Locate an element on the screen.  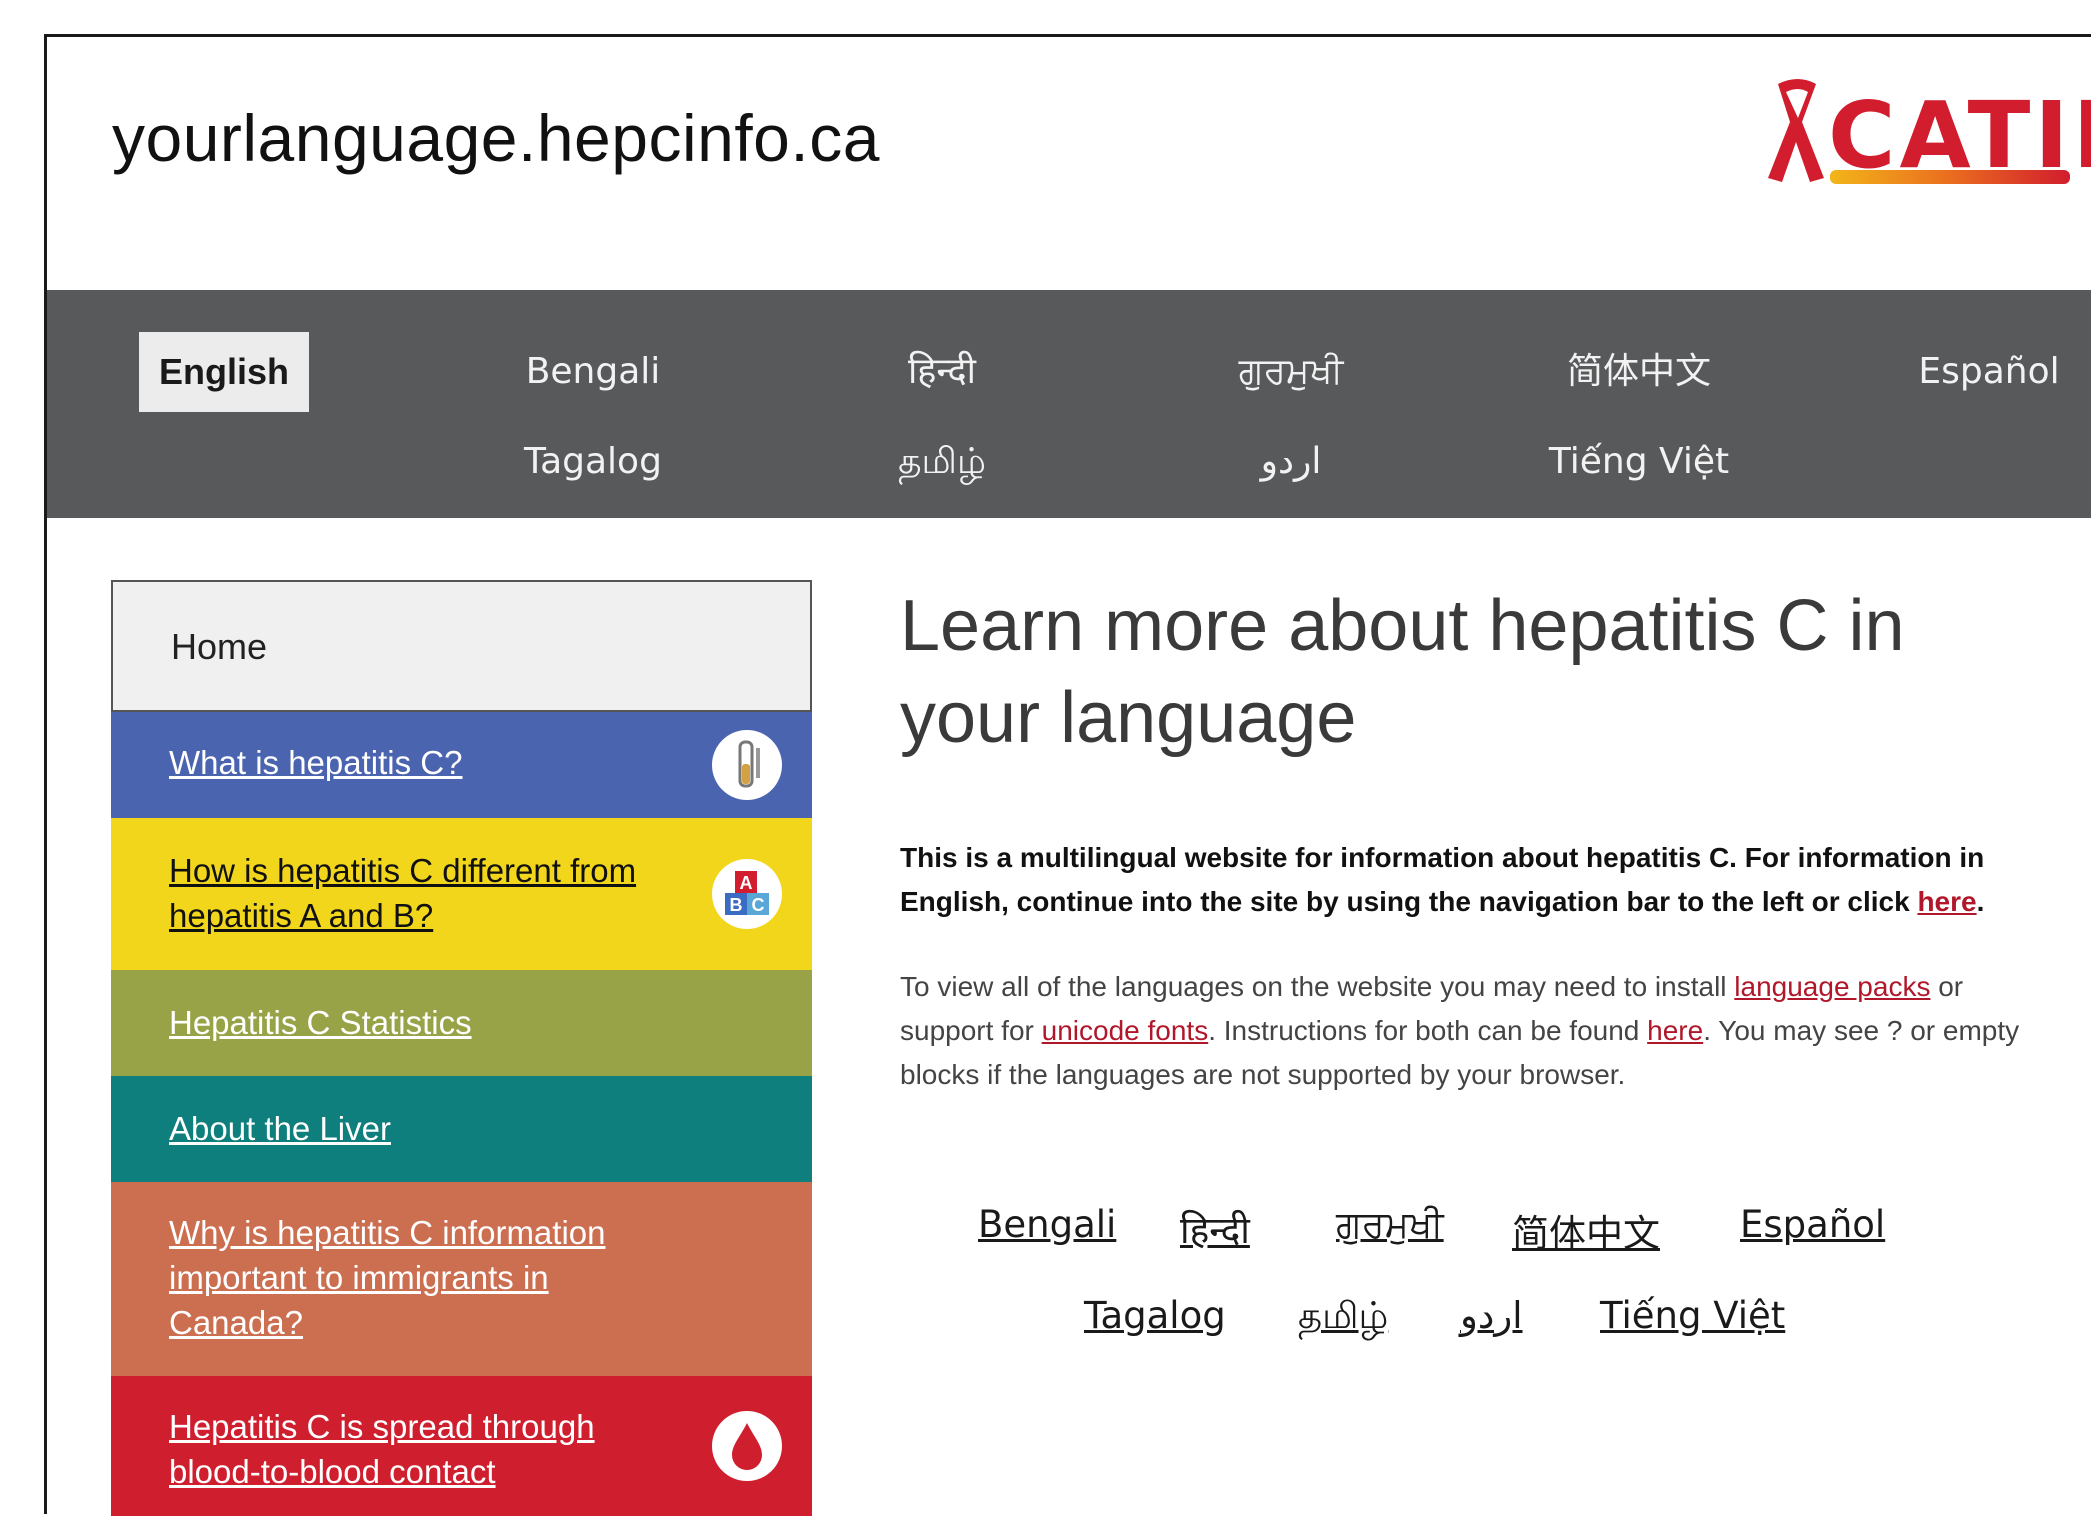
lang-link-hindi: हिन्दी is located at coordinates (1215, 1228).